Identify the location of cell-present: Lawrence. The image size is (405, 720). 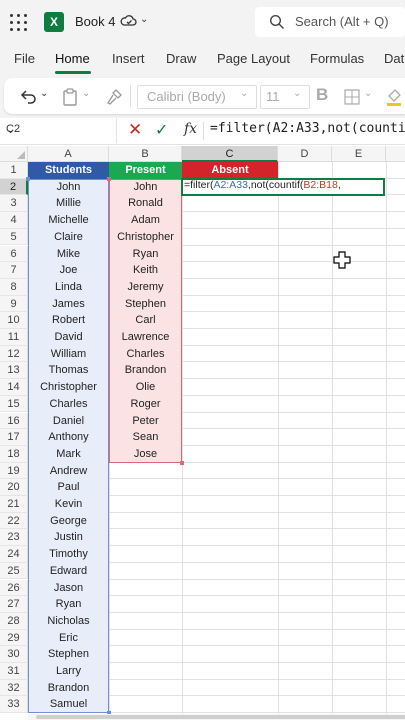
(145, 337).